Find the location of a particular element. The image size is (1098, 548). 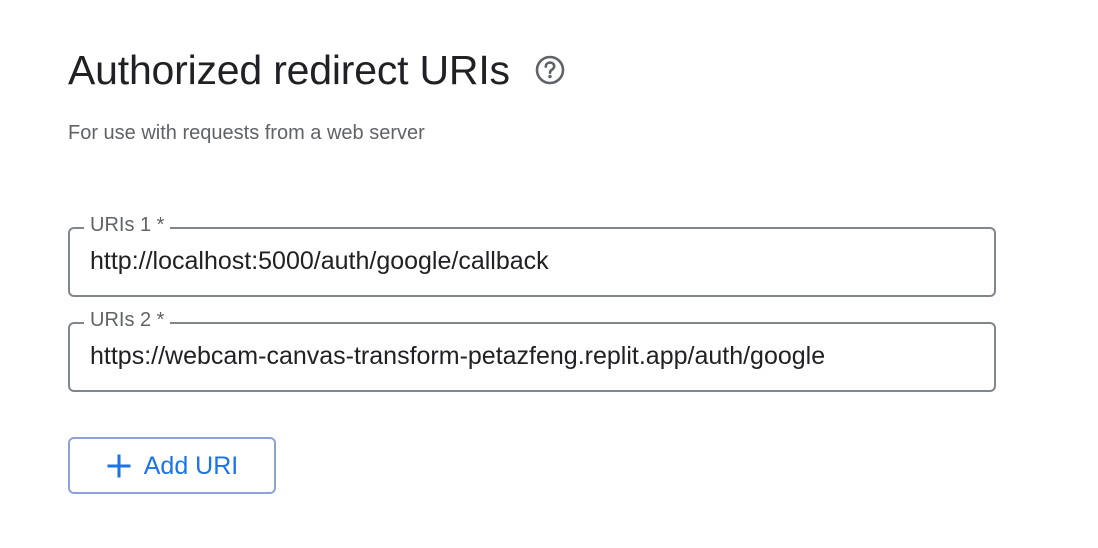

uri-field-2: URIs 2 * is located at coordinates (532, 349).